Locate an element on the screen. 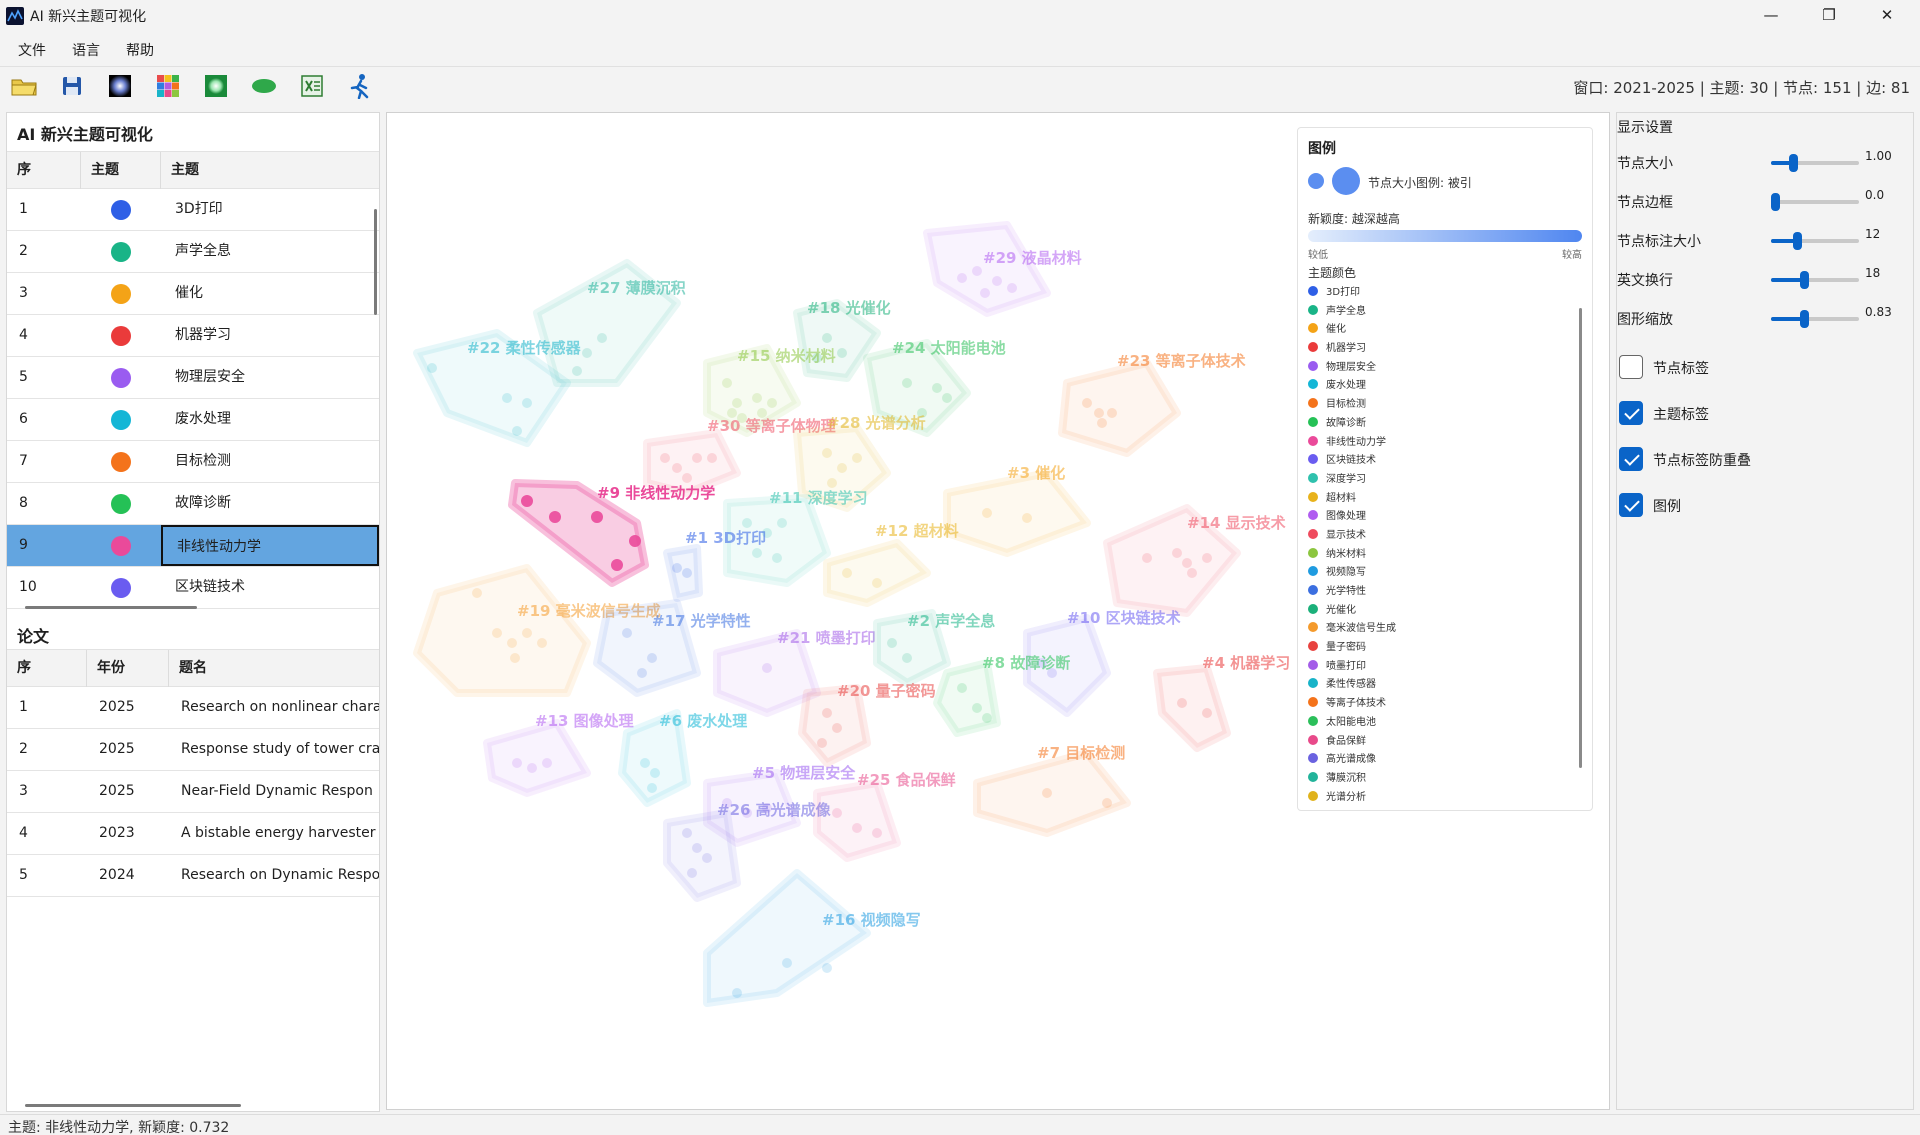 This screenshot has height=1135, width=1920. topic-cluster: #16 视频隐写 is located at coordinates (812, 938).